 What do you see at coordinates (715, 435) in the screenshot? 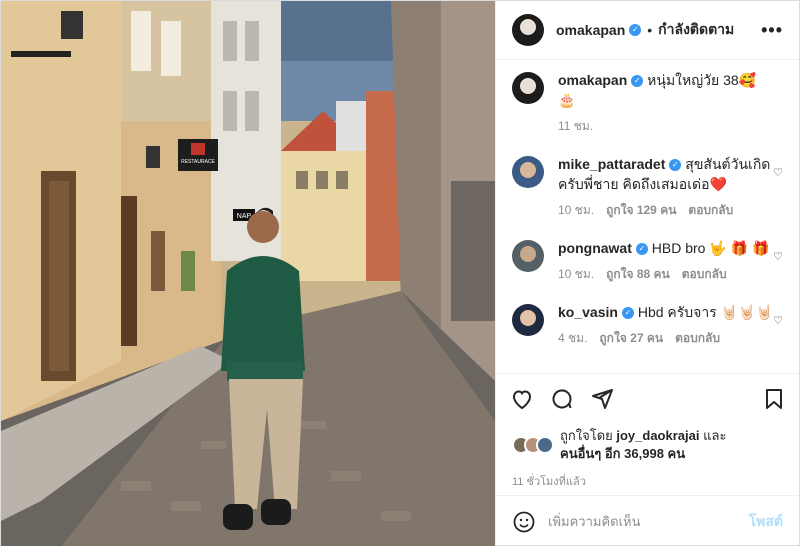
I see `likes-and: และ` at bounding box center [715, 435].